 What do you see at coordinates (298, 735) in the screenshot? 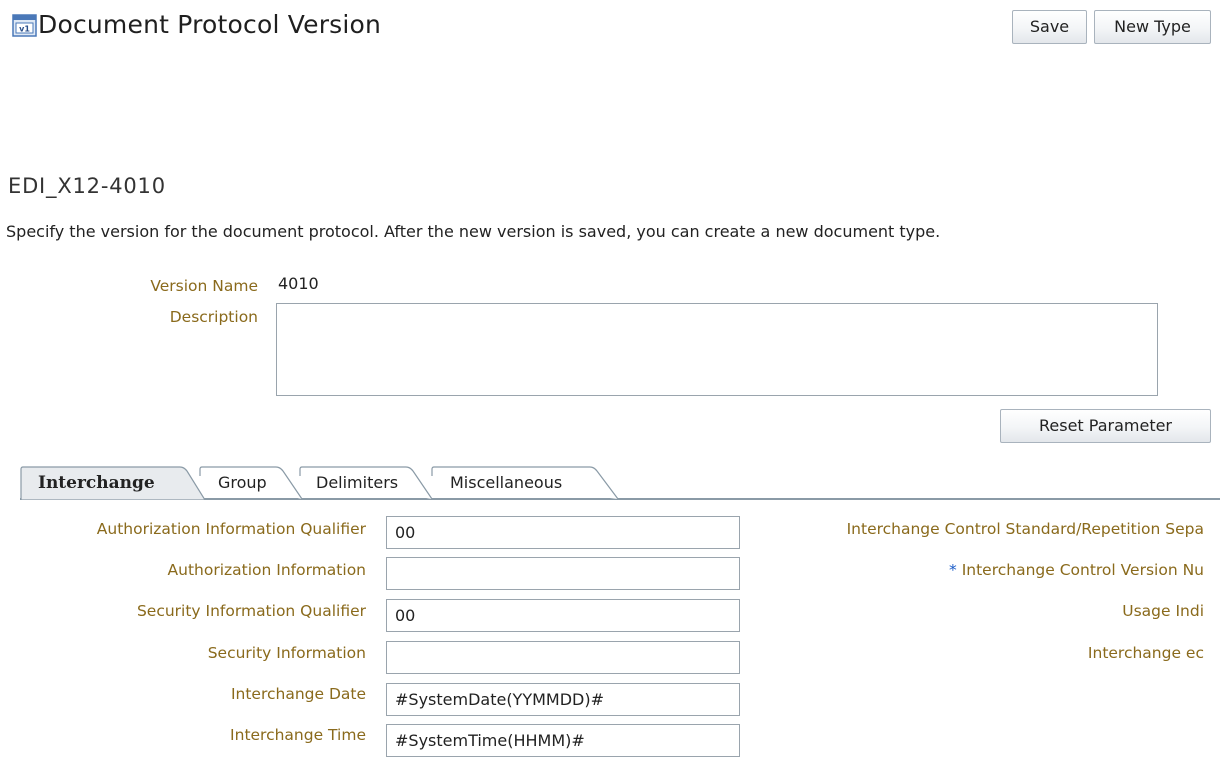
I see `interchange-time-label: Interchange Time` at bounding box center [298, 735].